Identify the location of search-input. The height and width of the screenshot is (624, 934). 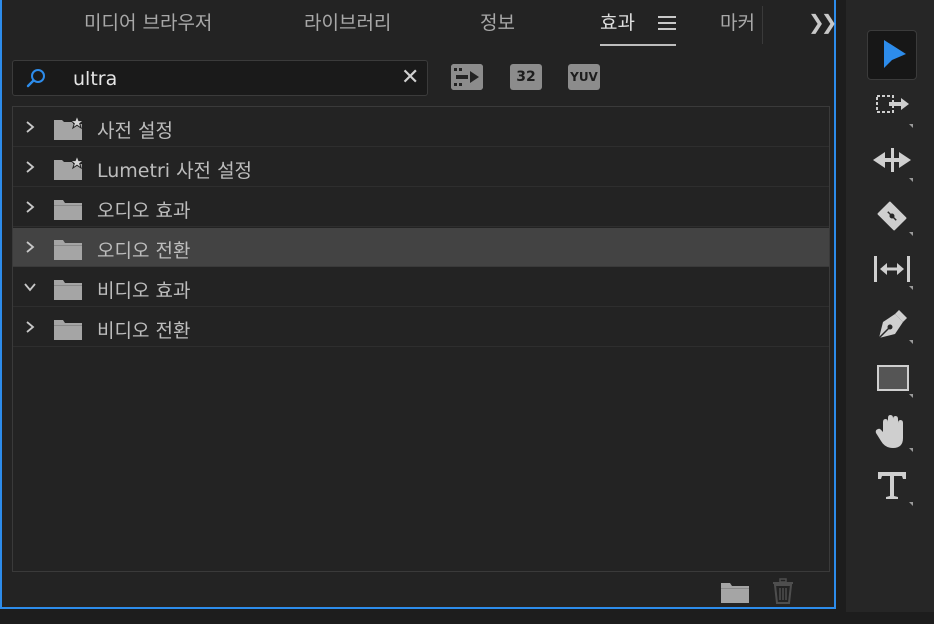
(233, 79).